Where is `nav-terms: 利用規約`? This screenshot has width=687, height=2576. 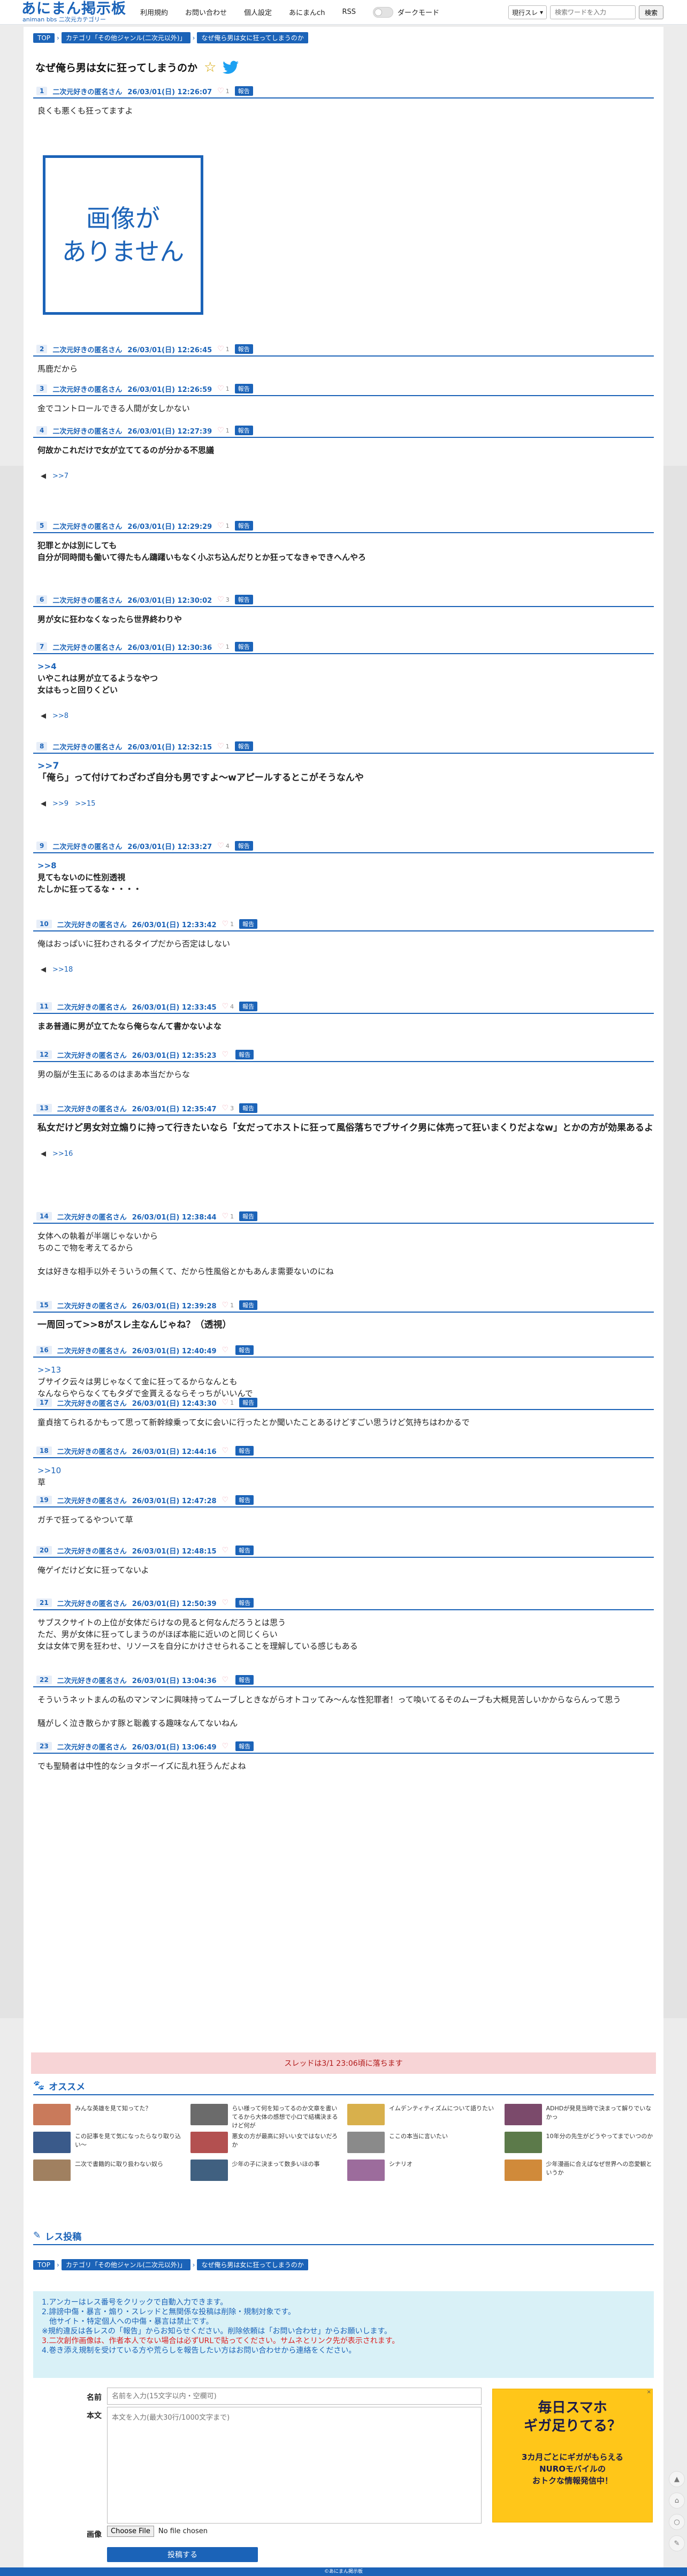 nav-terms: 利用規約 is located at coordinates (154, 12).